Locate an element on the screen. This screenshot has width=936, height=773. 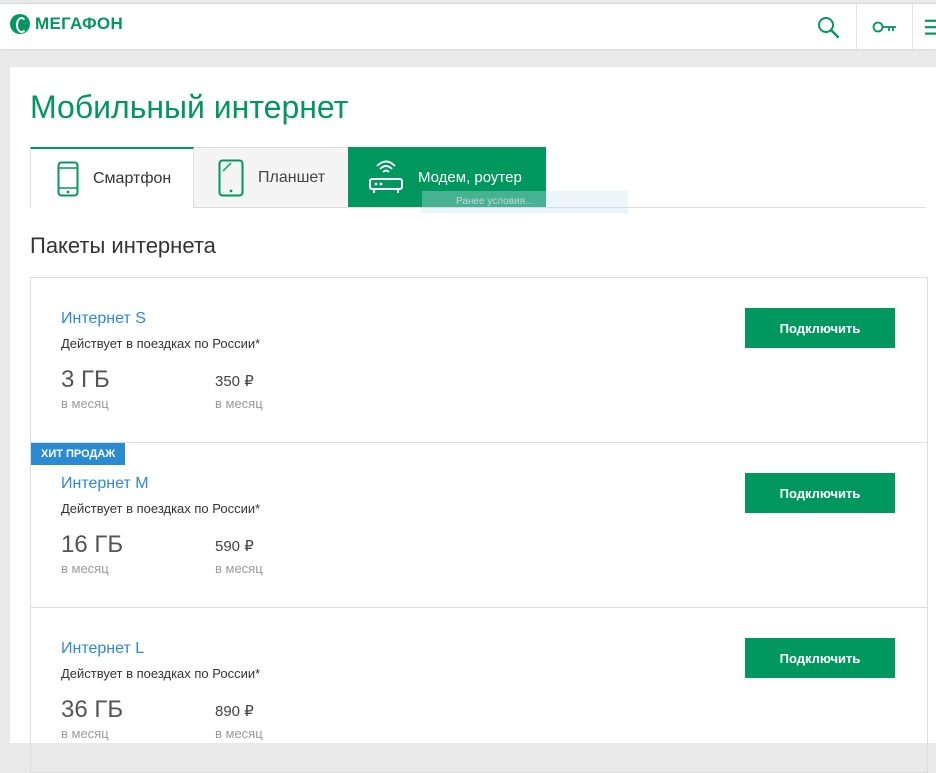
smartphone-icon is located at coordinates (68, 179).